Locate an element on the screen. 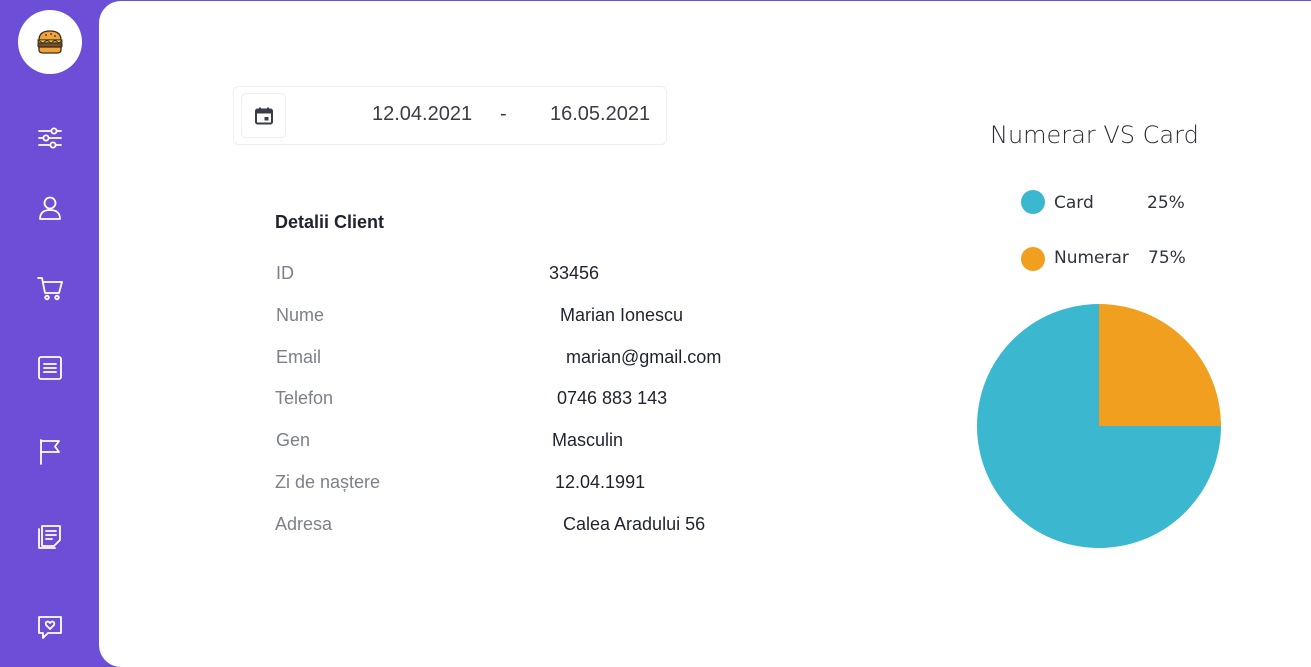 This screenshot has width=1311, height=667. sidebar-item-filters is located at coordinates (50, 138).